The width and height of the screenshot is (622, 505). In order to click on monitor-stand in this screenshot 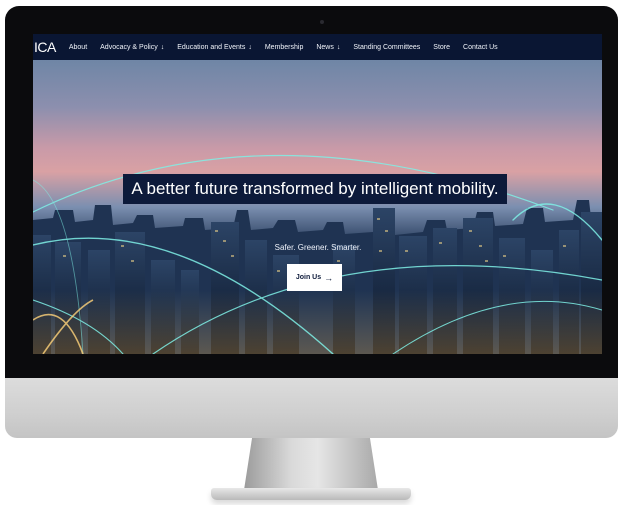, I will do `click(311, 464)`.